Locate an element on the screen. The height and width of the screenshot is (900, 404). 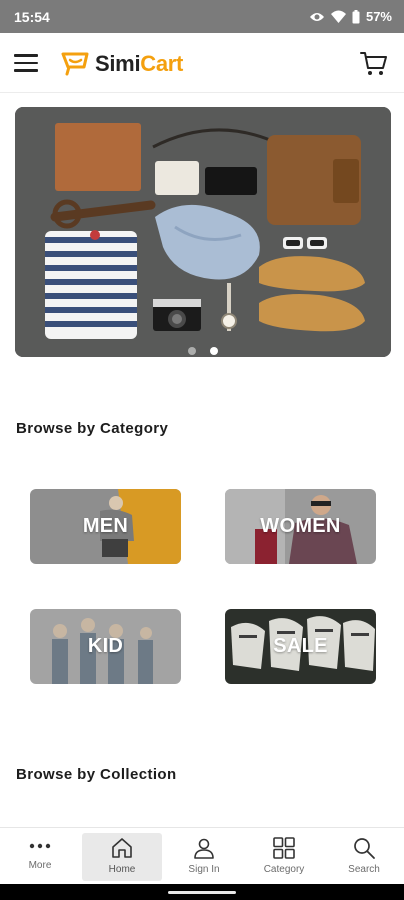
cart-button is located at coordinates (374, 64).